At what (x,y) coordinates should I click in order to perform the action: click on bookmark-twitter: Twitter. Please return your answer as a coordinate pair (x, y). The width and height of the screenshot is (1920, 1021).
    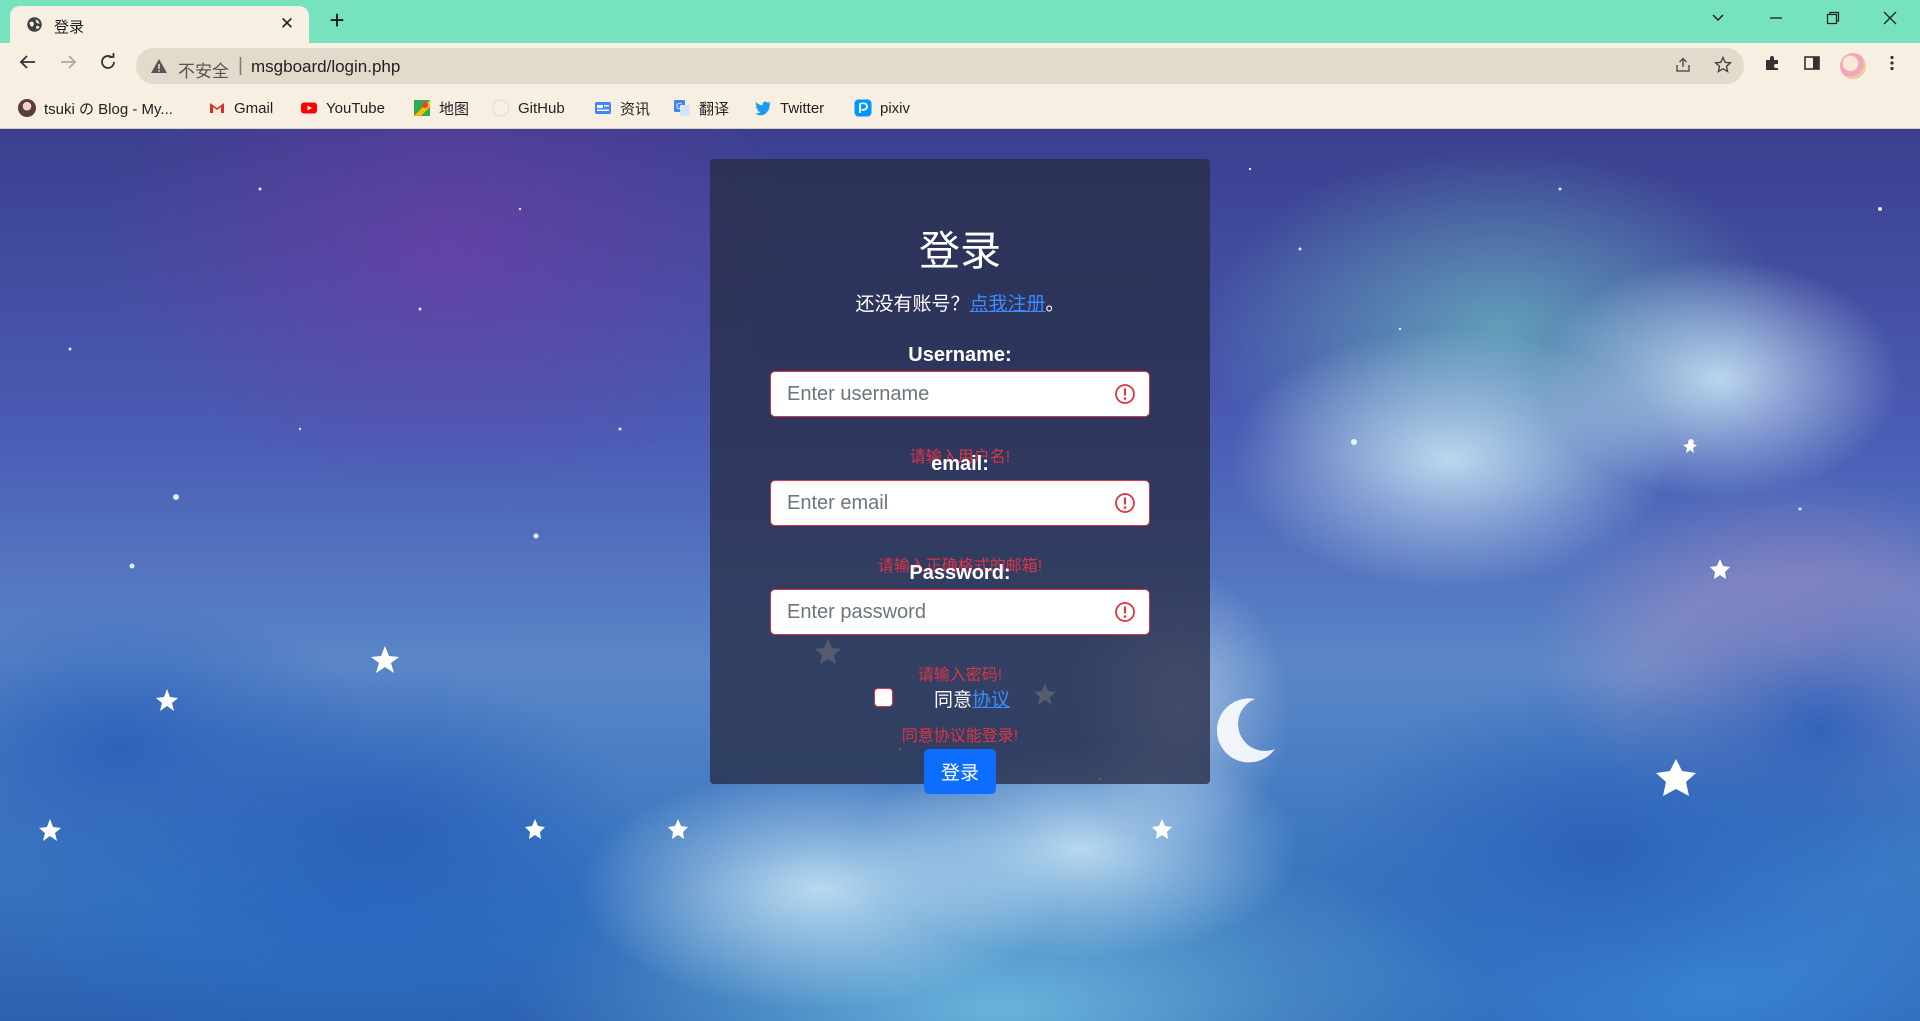
    Looking at the image, I should click on (789, 108).